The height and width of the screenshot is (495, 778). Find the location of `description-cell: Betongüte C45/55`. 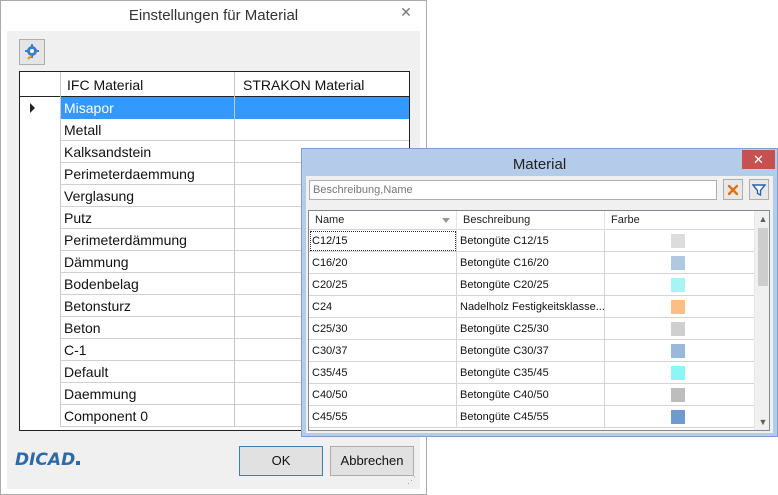

description-cell: Betongüte C45/55 is located at coordinates (531, 417).